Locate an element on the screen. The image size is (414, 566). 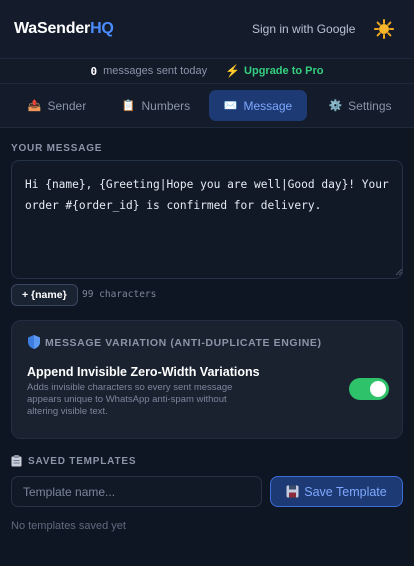
tab-settings: ⚙️ Settings is located at coordinates (360, 105).